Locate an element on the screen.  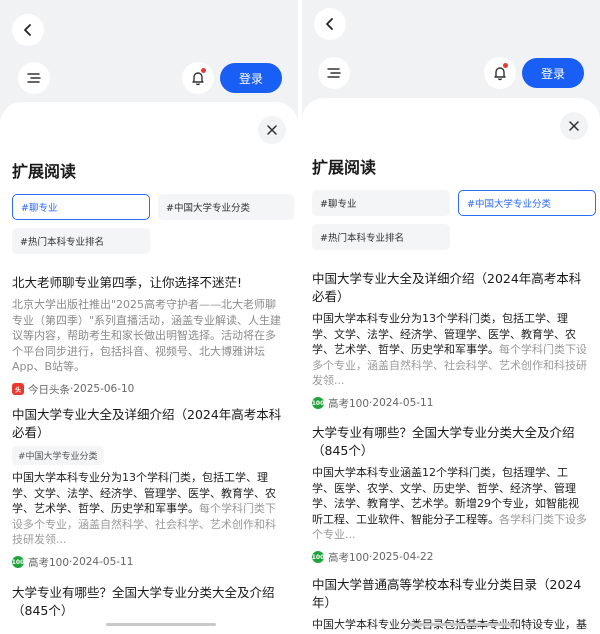
article-title: 中国大学普通高等学校本科专业分类目录（2024年） is located at coordinates (450, 594).